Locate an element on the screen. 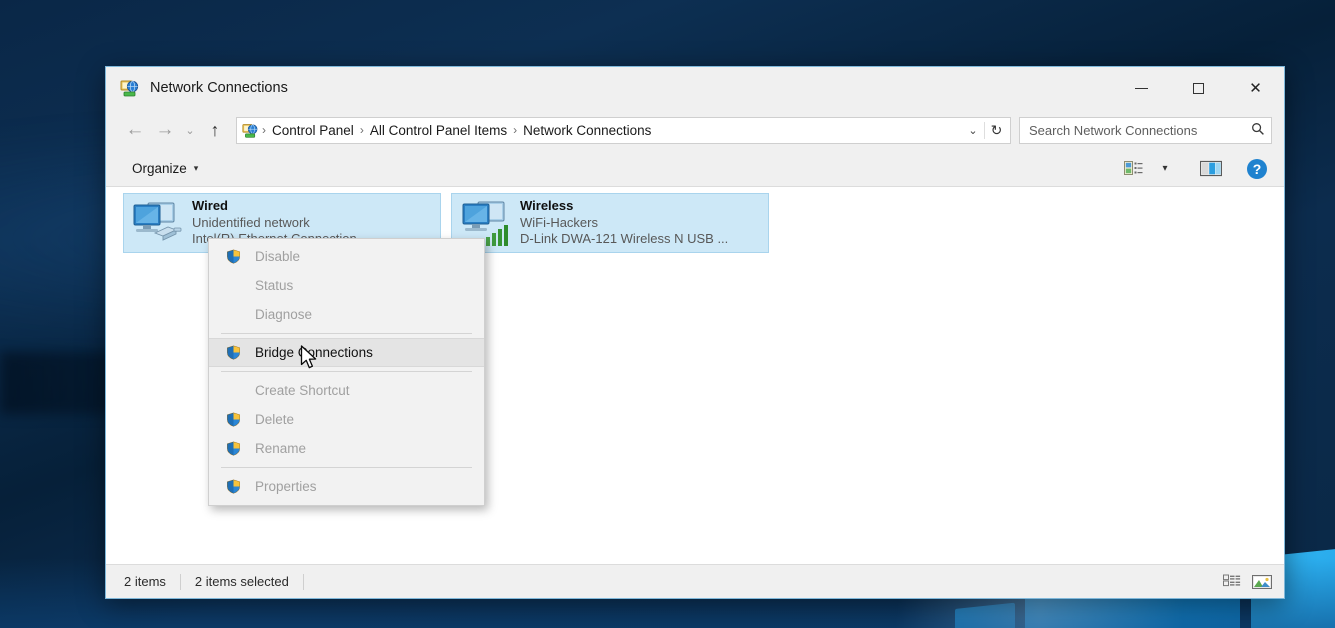  menu-item-label: Diagnose is located at coordinates (284, 314).